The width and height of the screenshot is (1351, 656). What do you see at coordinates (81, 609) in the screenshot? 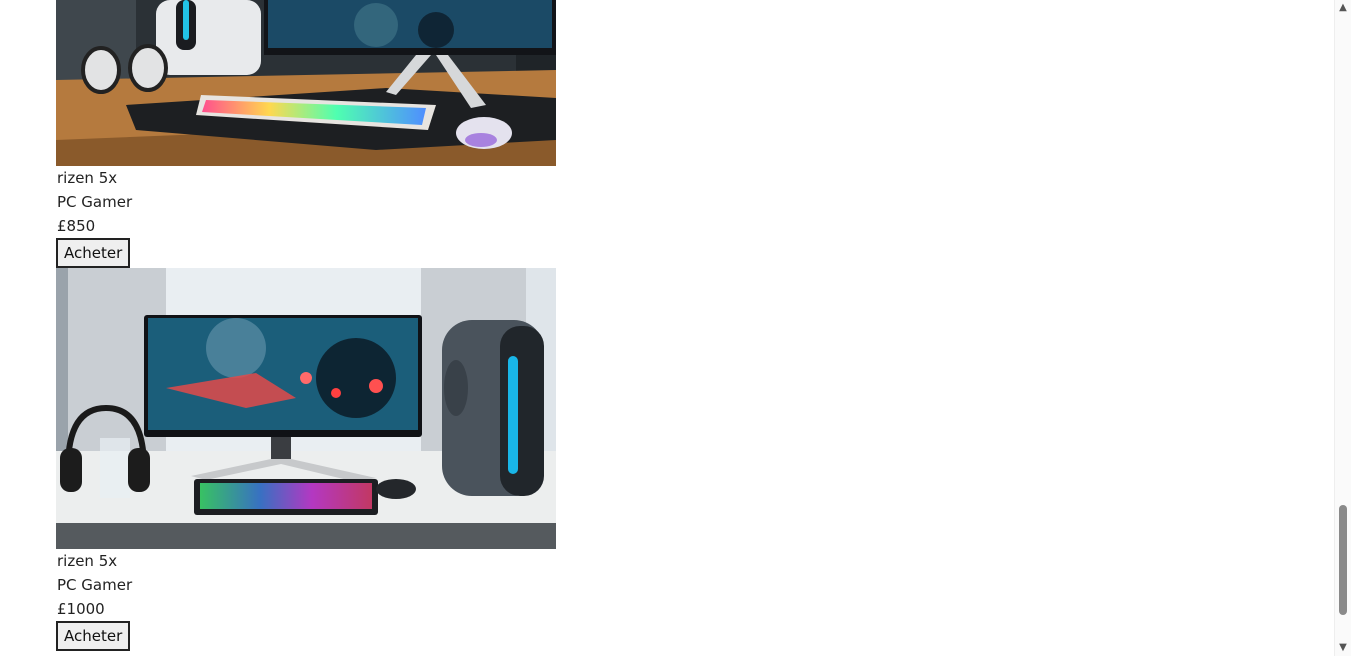
I see `product-price: £1000` at bounding box center [81, 609].